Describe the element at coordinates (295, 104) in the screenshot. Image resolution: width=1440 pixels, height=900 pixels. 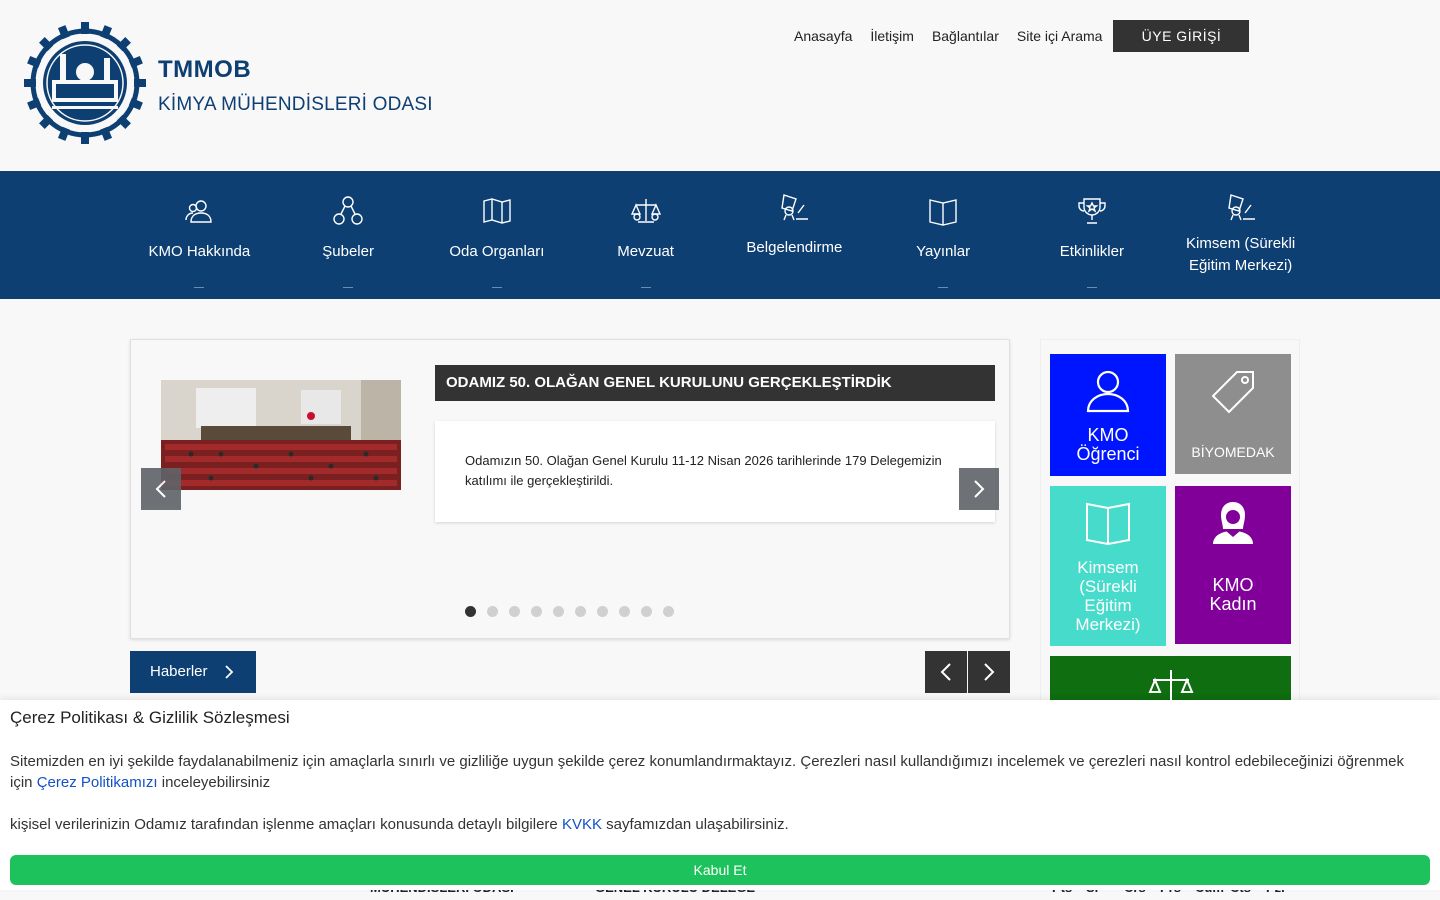
I see `brand-subtitle: KİMYA MÜHENDİSLERİ ODASI` at that location.